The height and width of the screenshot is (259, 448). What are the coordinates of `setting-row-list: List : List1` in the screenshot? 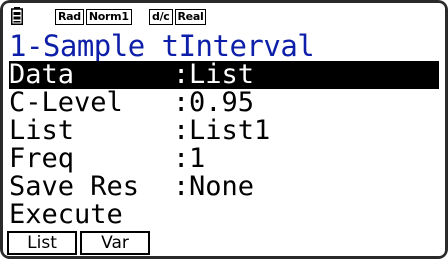 It's located at (224, 131).